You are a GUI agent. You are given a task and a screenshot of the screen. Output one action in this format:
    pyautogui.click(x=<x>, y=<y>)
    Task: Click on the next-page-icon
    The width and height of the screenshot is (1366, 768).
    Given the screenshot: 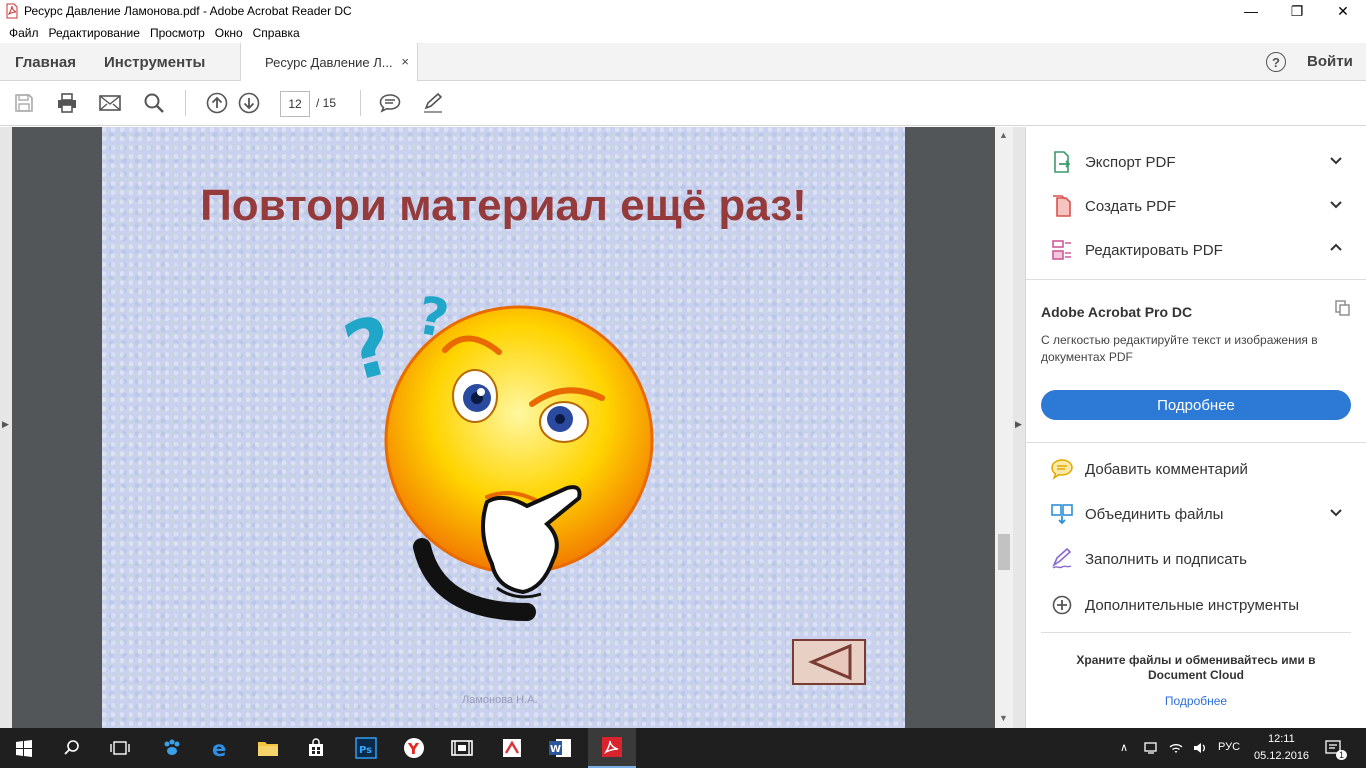 What is the action you would take?
    pyautogui.click(x=249, y=103)
    